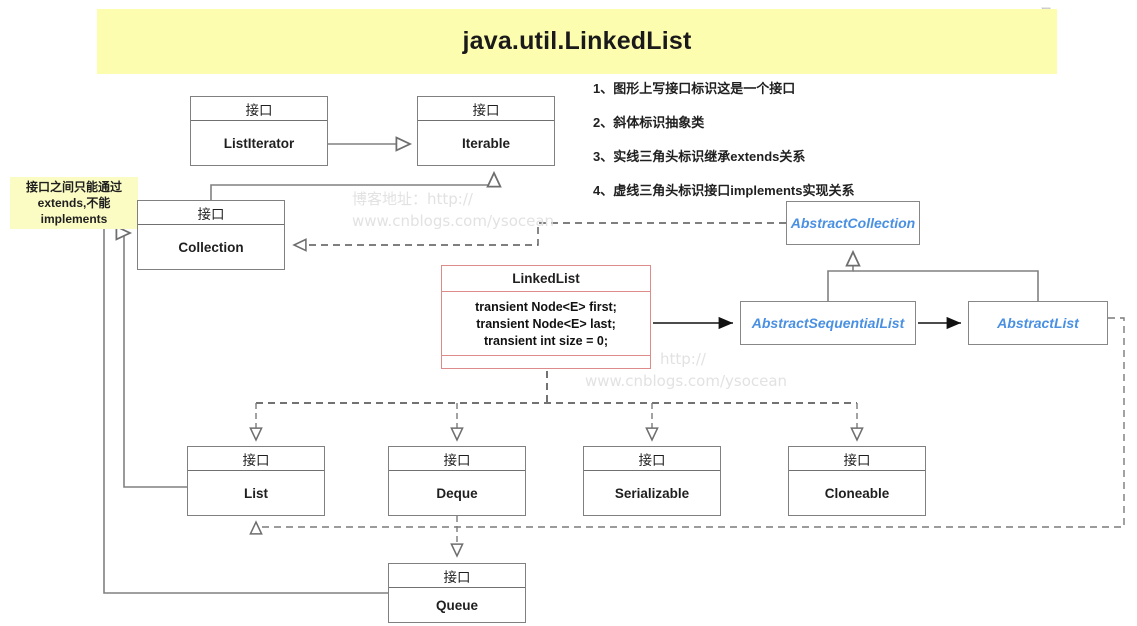  What do you see at coordinates (259, 109) in the screenshot?
I see `box-header-listiterator: 接口` at bounding box center [259, 109].